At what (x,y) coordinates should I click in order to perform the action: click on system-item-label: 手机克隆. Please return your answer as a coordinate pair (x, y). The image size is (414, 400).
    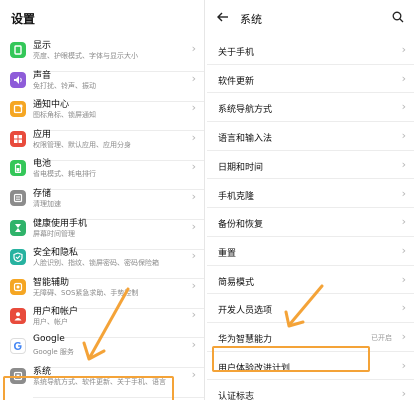
    Looking at the image, I should click on (236, 196).